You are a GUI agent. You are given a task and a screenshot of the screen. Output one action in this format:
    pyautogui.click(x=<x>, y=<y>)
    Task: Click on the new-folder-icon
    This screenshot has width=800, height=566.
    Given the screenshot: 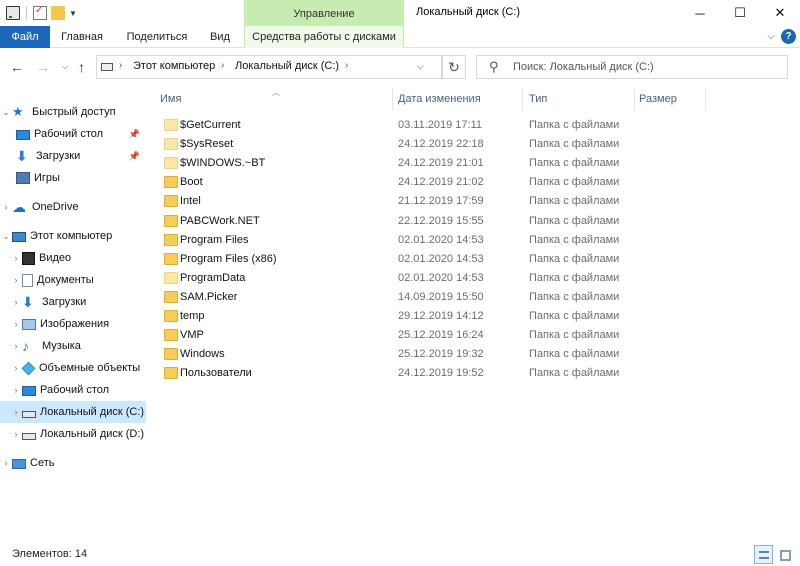 What is the action you would take?
    pyautogui.click(x=58, y=13)
    